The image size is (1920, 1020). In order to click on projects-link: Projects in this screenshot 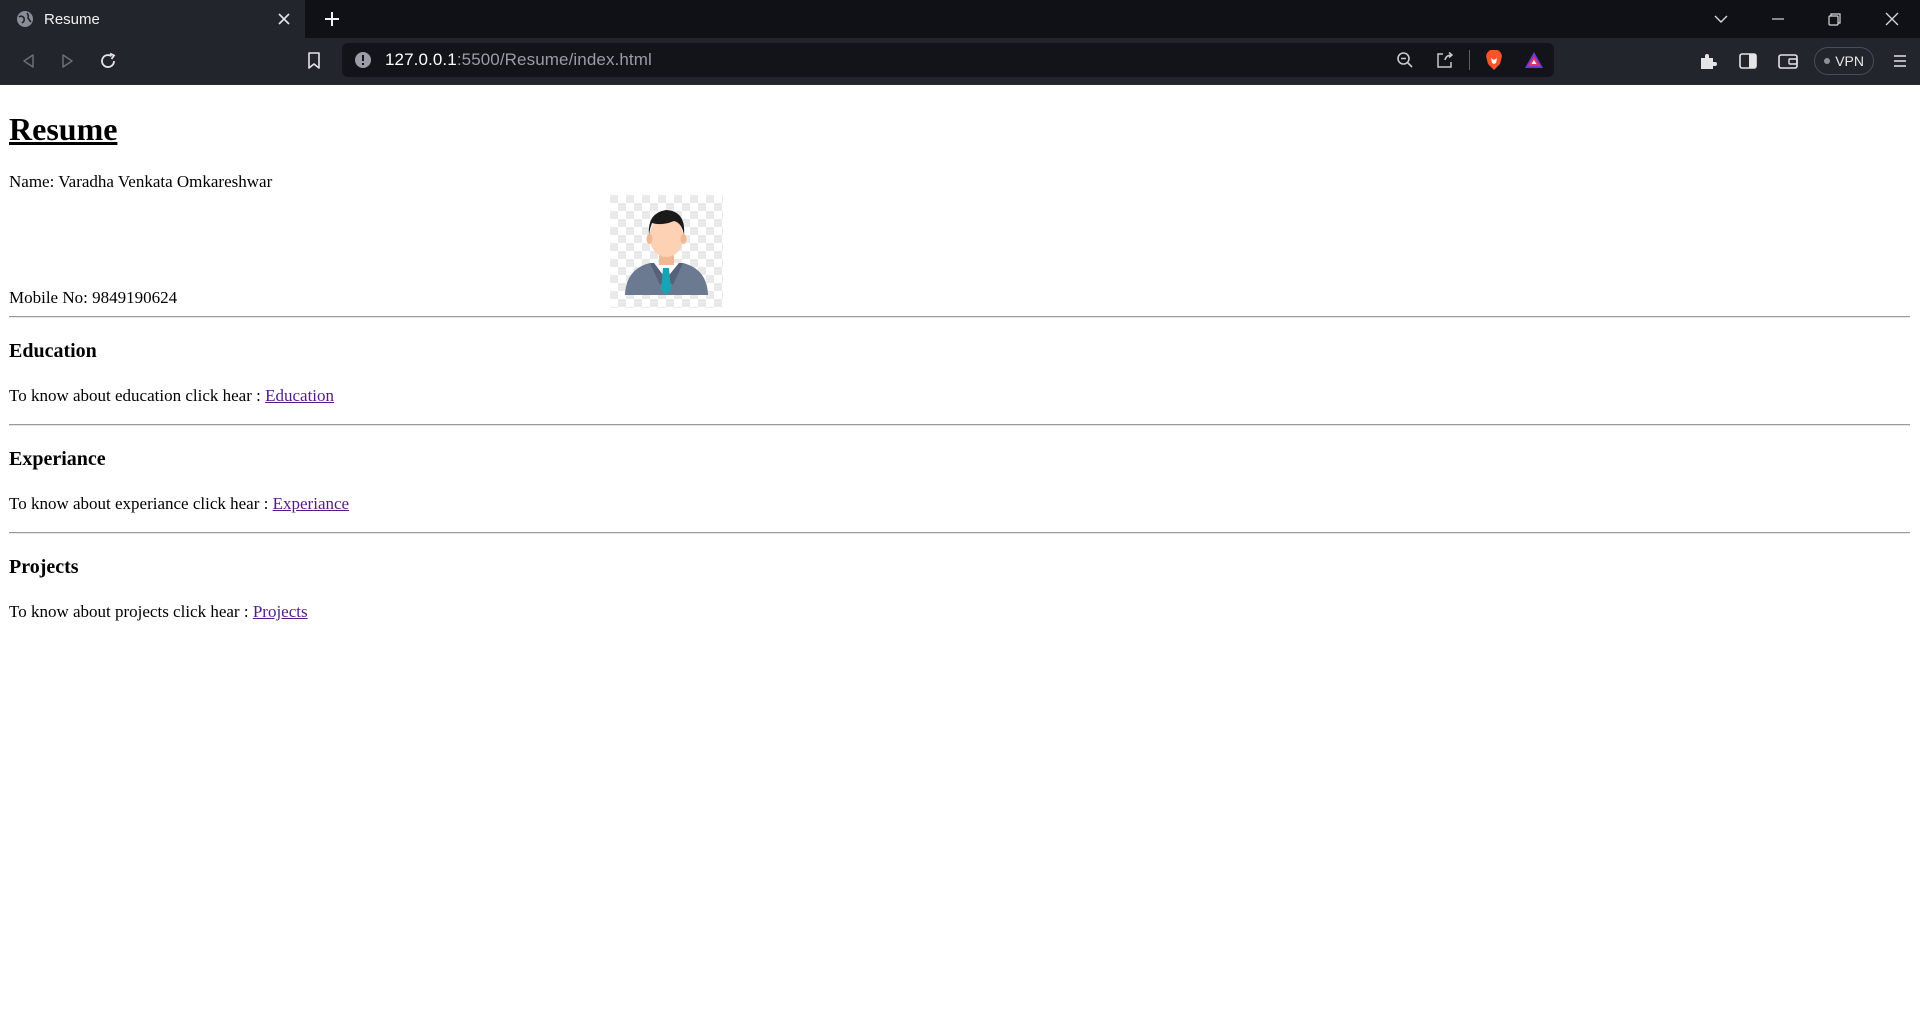, I will do `click(280, 611)`.